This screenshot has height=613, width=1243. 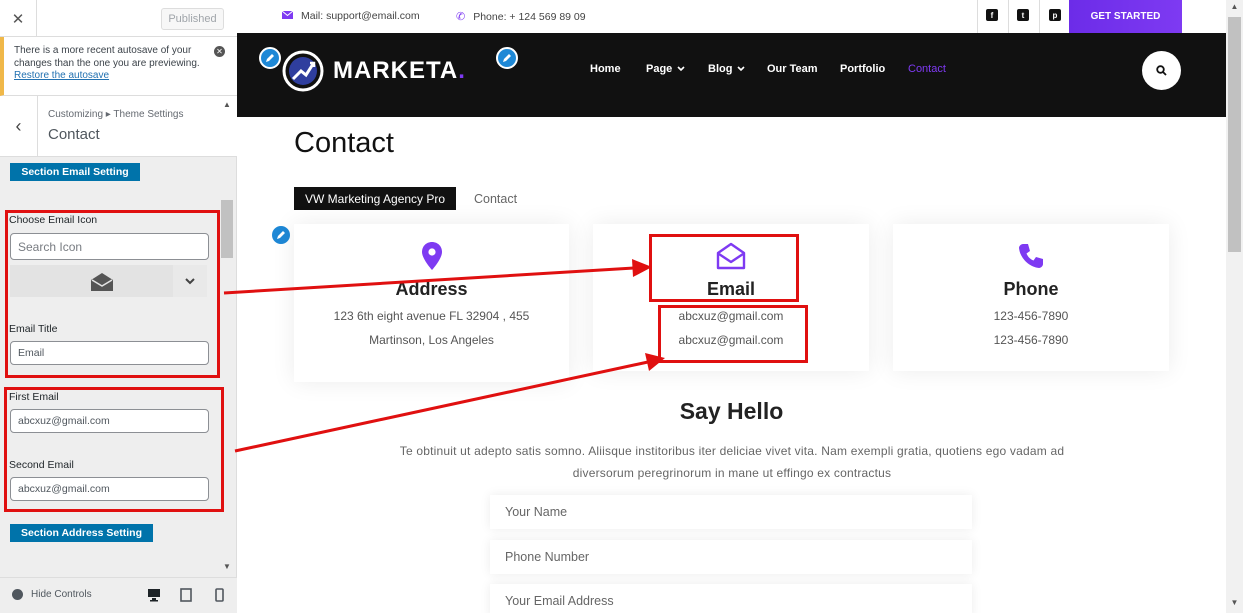 What do you see at coordinates (1031, 316) in the screenshot?
I see `phone-line-1: 123-456-7890` at bounding box center [1031, 316].